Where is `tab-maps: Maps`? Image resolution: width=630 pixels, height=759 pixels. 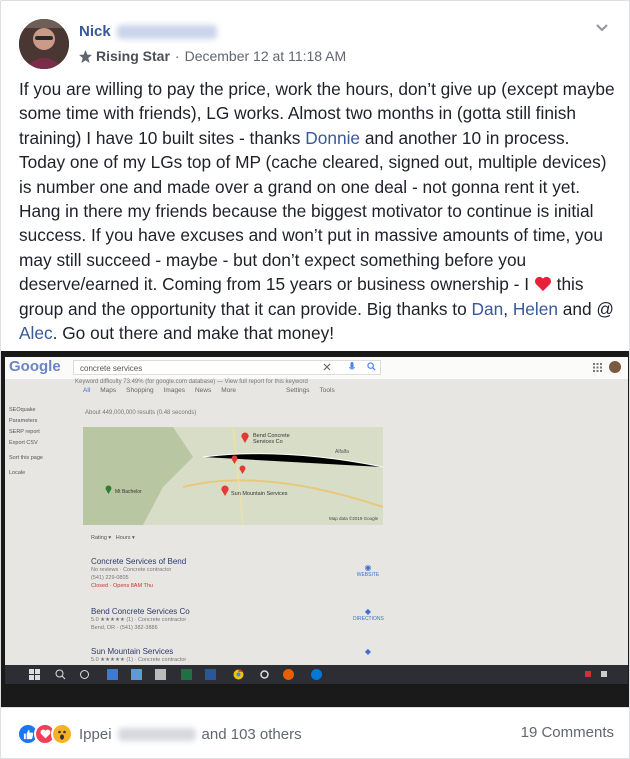 tab-maps: Maps is located at coordinates (108, 390).